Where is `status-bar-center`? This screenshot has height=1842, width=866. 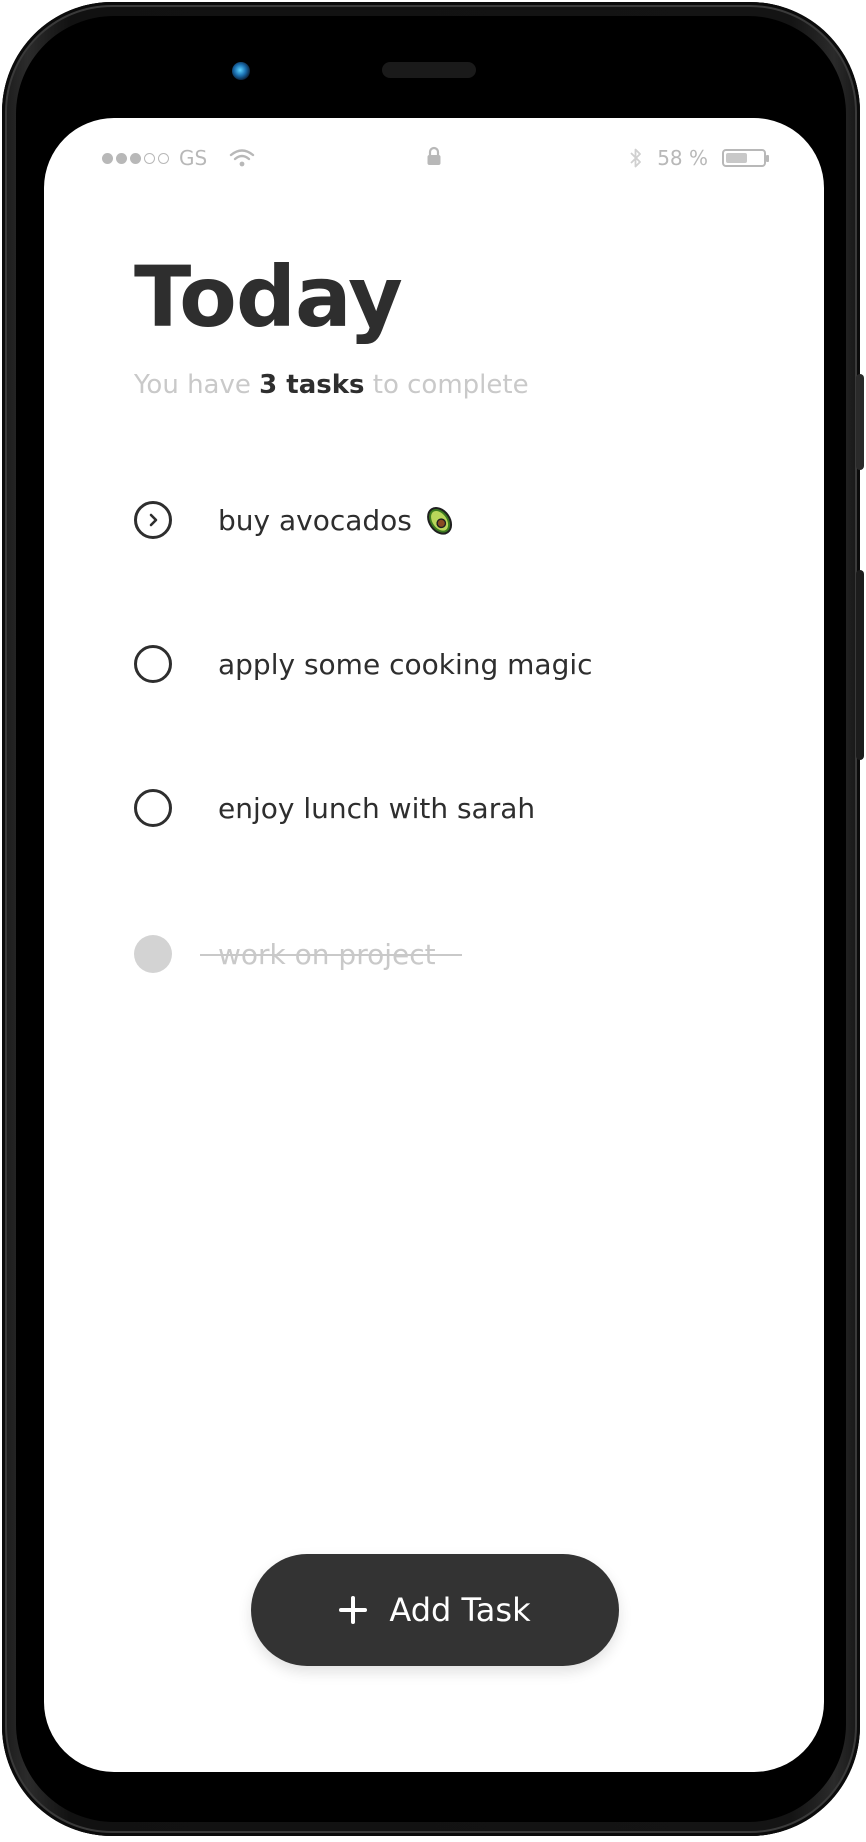
status-bar-center is located at coordinates (434, 158).